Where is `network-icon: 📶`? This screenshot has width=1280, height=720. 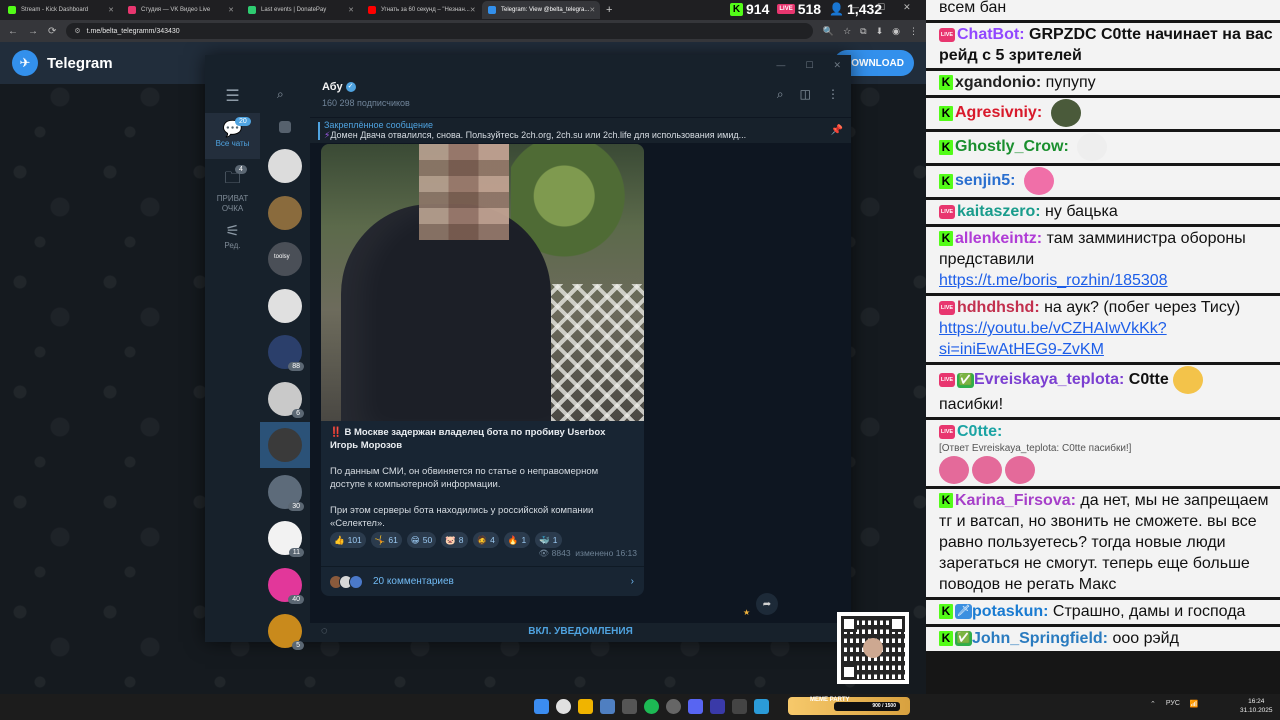
network-icon: 📶 is located at coordinates (1194, 704).